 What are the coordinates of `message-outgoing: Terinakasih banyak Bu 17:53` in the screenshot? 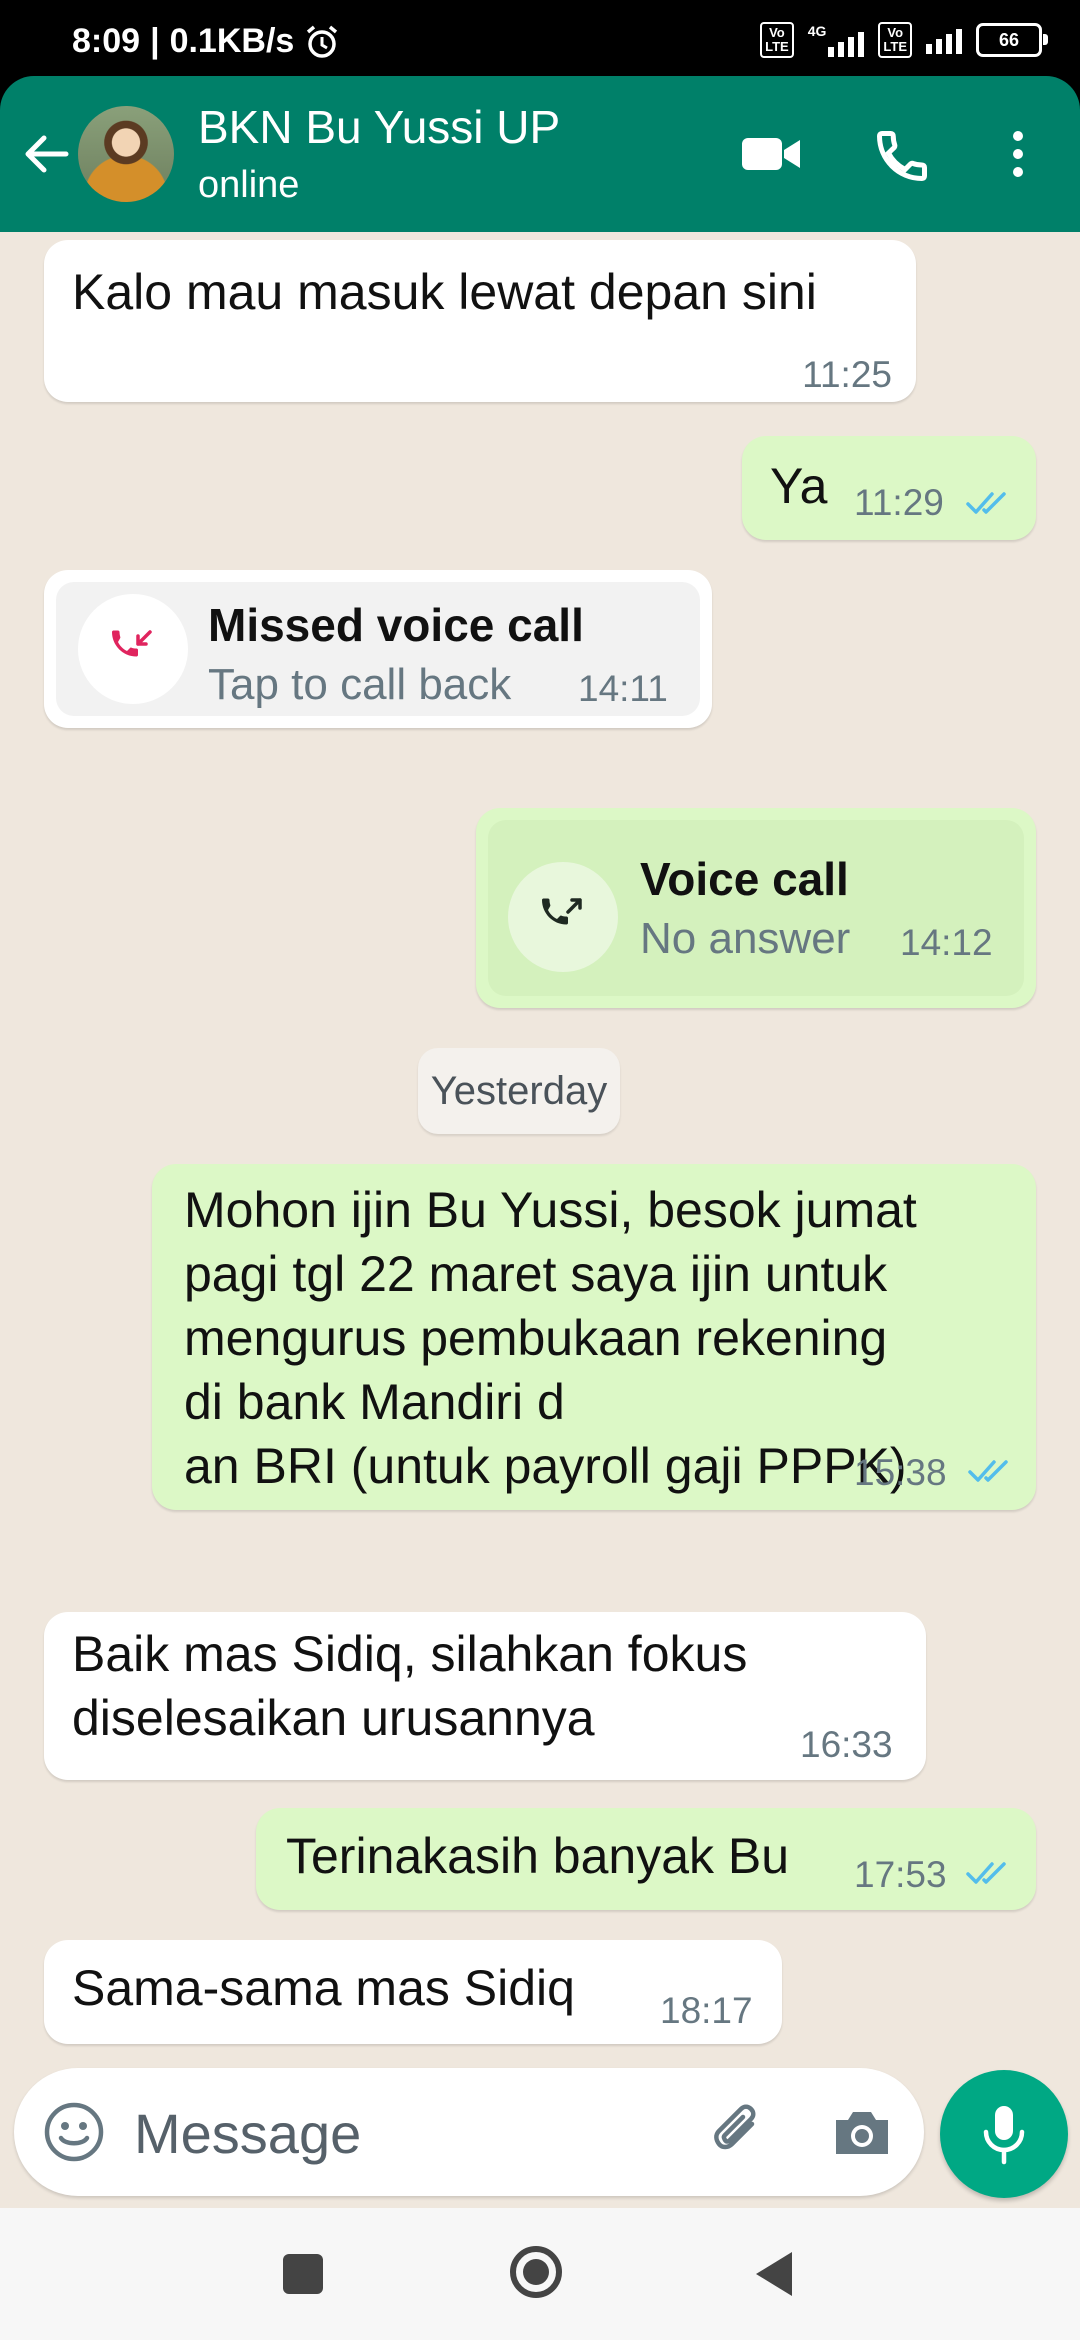 It's located at (646, 1859).